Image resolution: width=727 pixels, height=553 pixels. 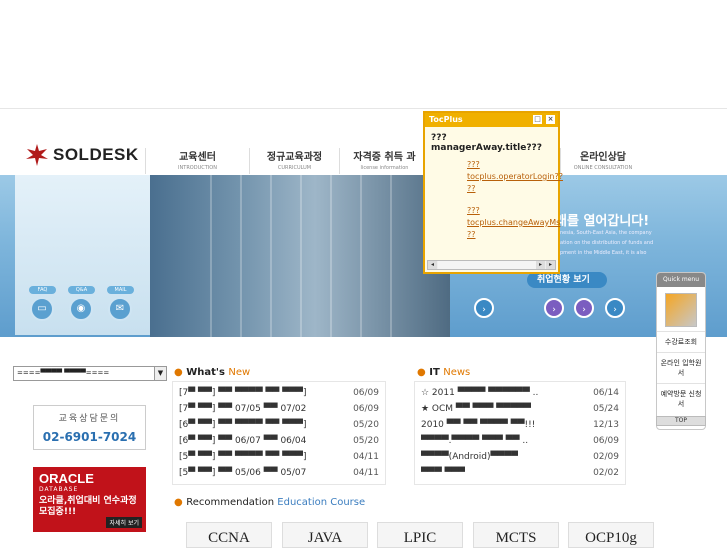 I want to click on building-image, so click(x=300, y=256).